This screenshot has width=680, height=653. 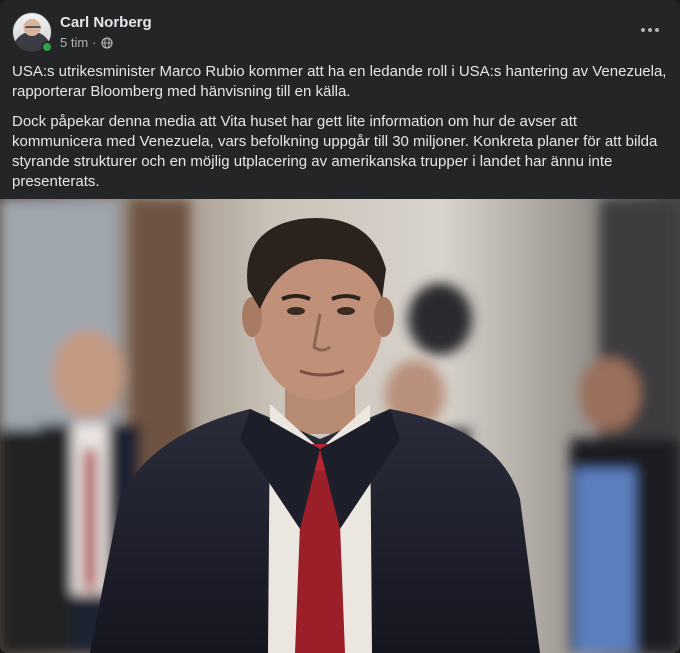 What do you see at coordinates (74, 42) in the screenshot?
I see `post-time: 5 tim` at bounding box center [74, 42].